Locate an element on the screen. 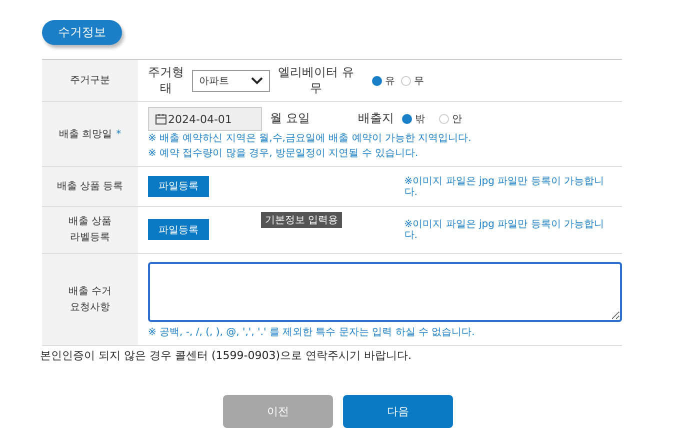 This screenshot has width=698, height=437. date-field: 2024-04-01 is located at coordinates (205, 119).